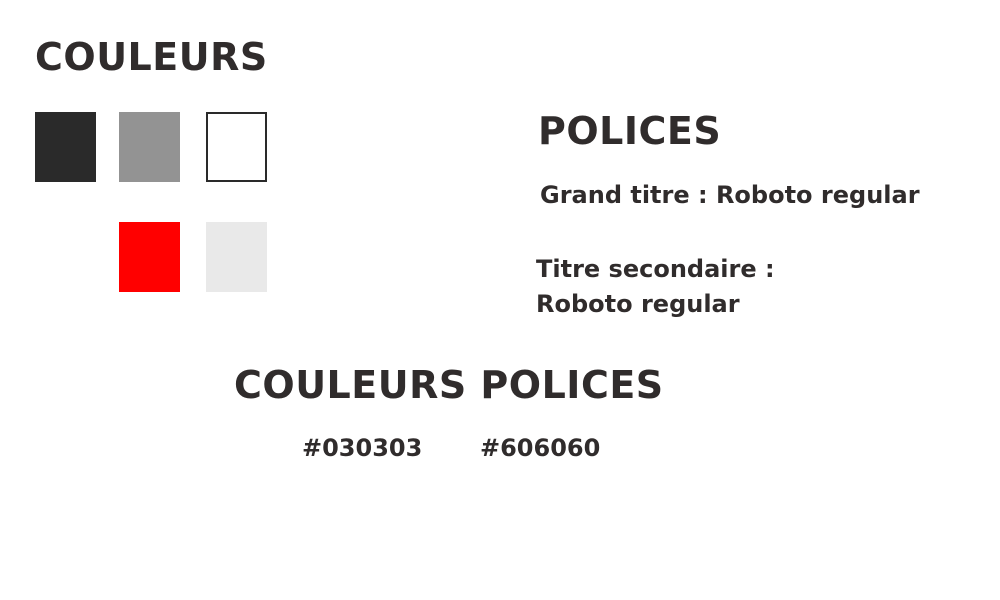 The height and width of the screenshot is (600, 1000). I want to click on secondary-title-font-label: Titre secondaire :, so click(655, 269).